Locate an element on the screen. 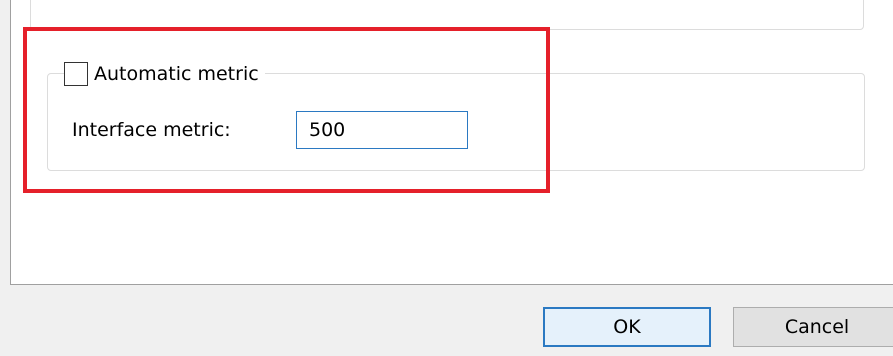  automatic-metric-label: Automatic metric is located at coordinates (176, 74).